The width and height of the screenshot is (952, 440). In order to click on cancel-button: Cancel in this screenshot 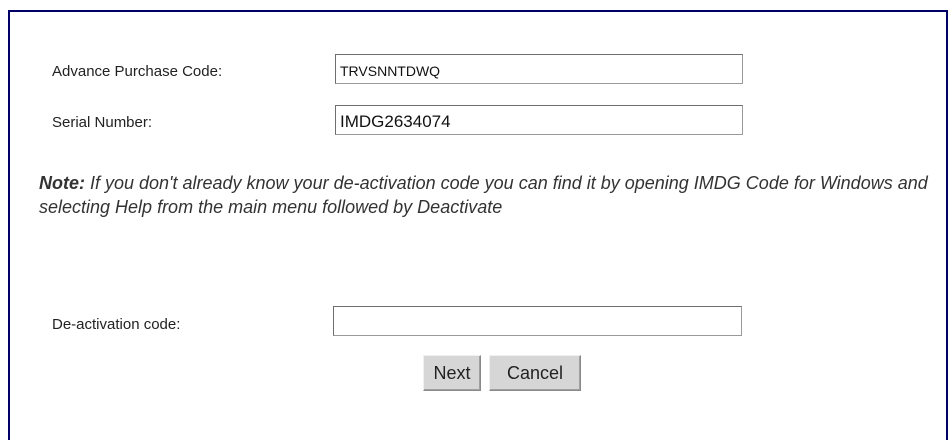, I will do `click(535, 373)`.